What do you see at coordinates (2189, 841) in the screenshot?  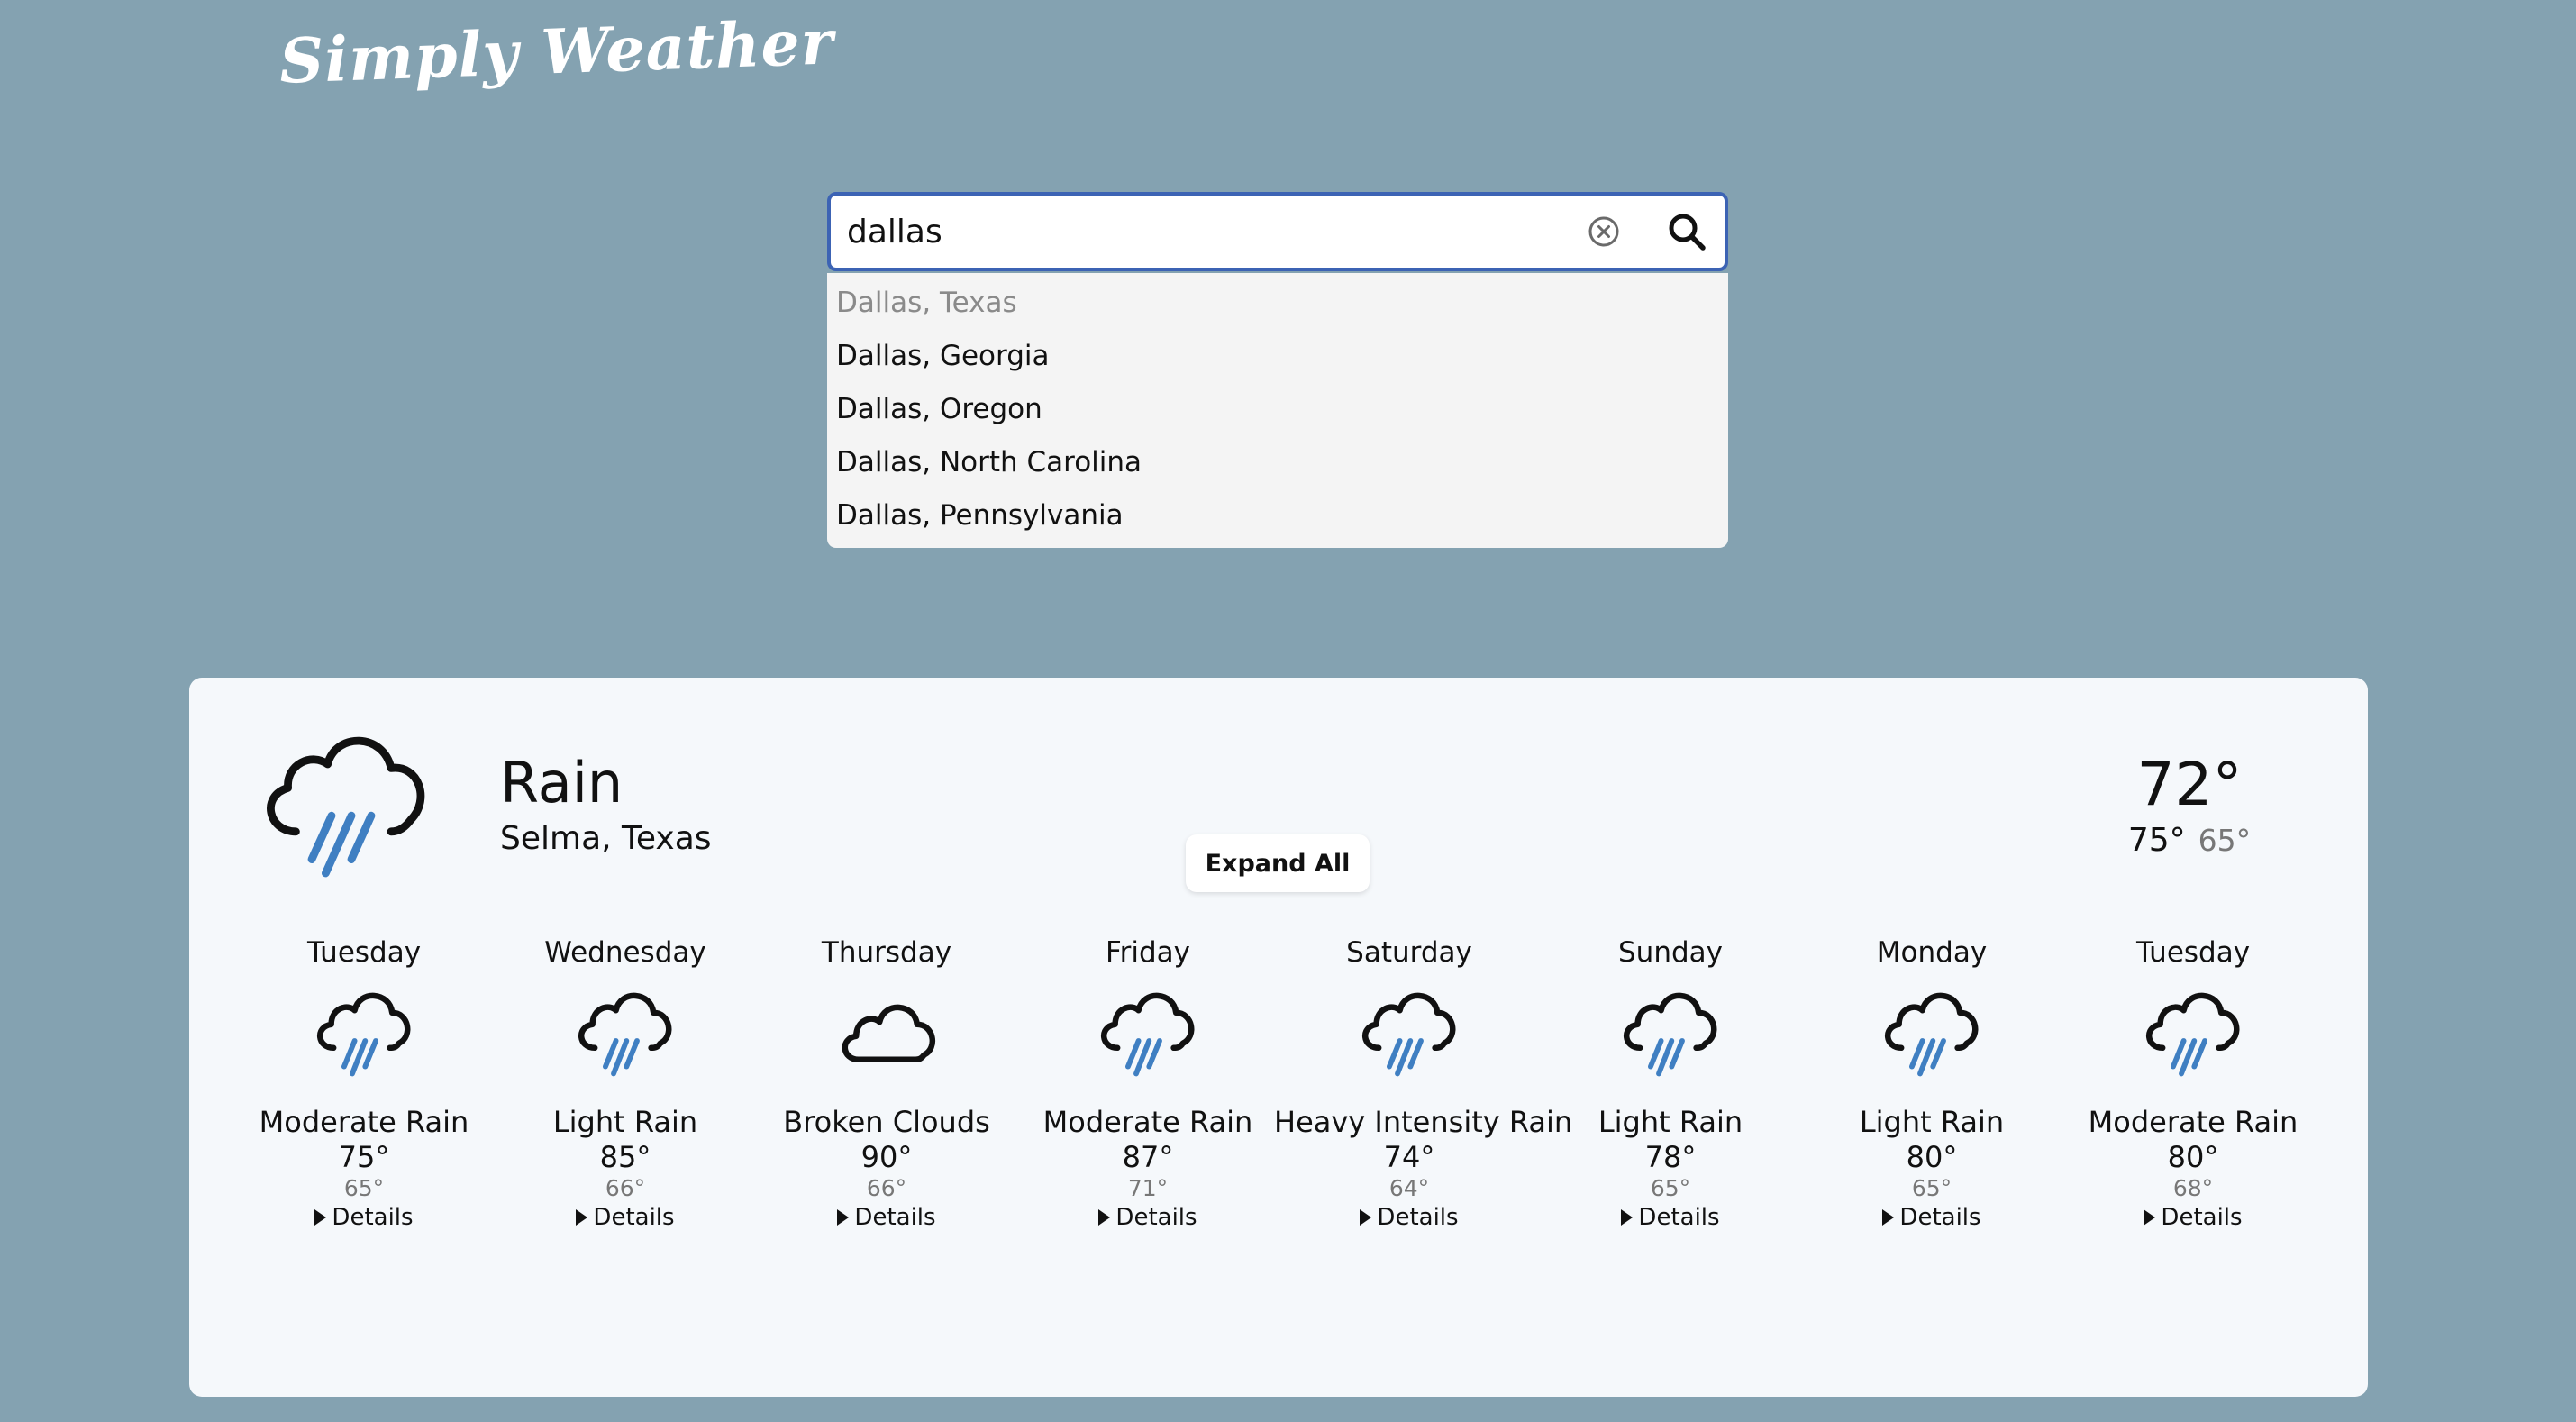 I see `current-high-low: 75° 65°` at bounding box center [2189, 841].